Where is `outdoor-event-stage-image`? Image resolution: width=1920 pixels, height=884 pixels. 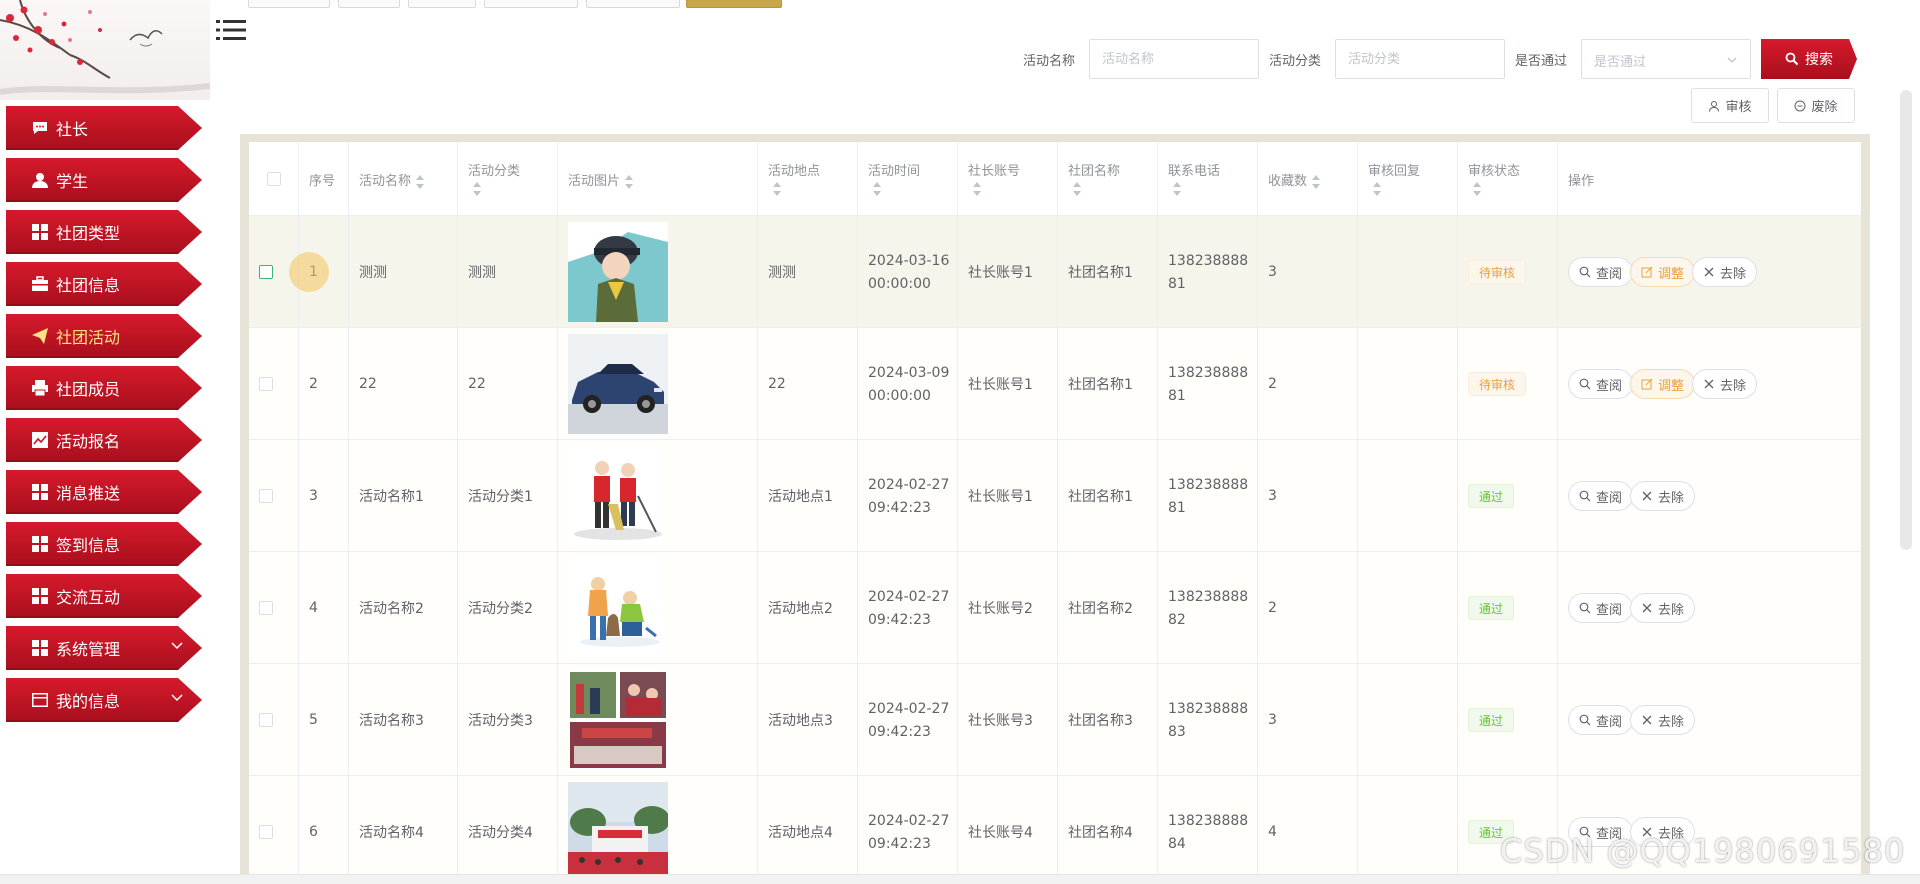 outdoor-event-stage-image is located at coordinates (618, 832).